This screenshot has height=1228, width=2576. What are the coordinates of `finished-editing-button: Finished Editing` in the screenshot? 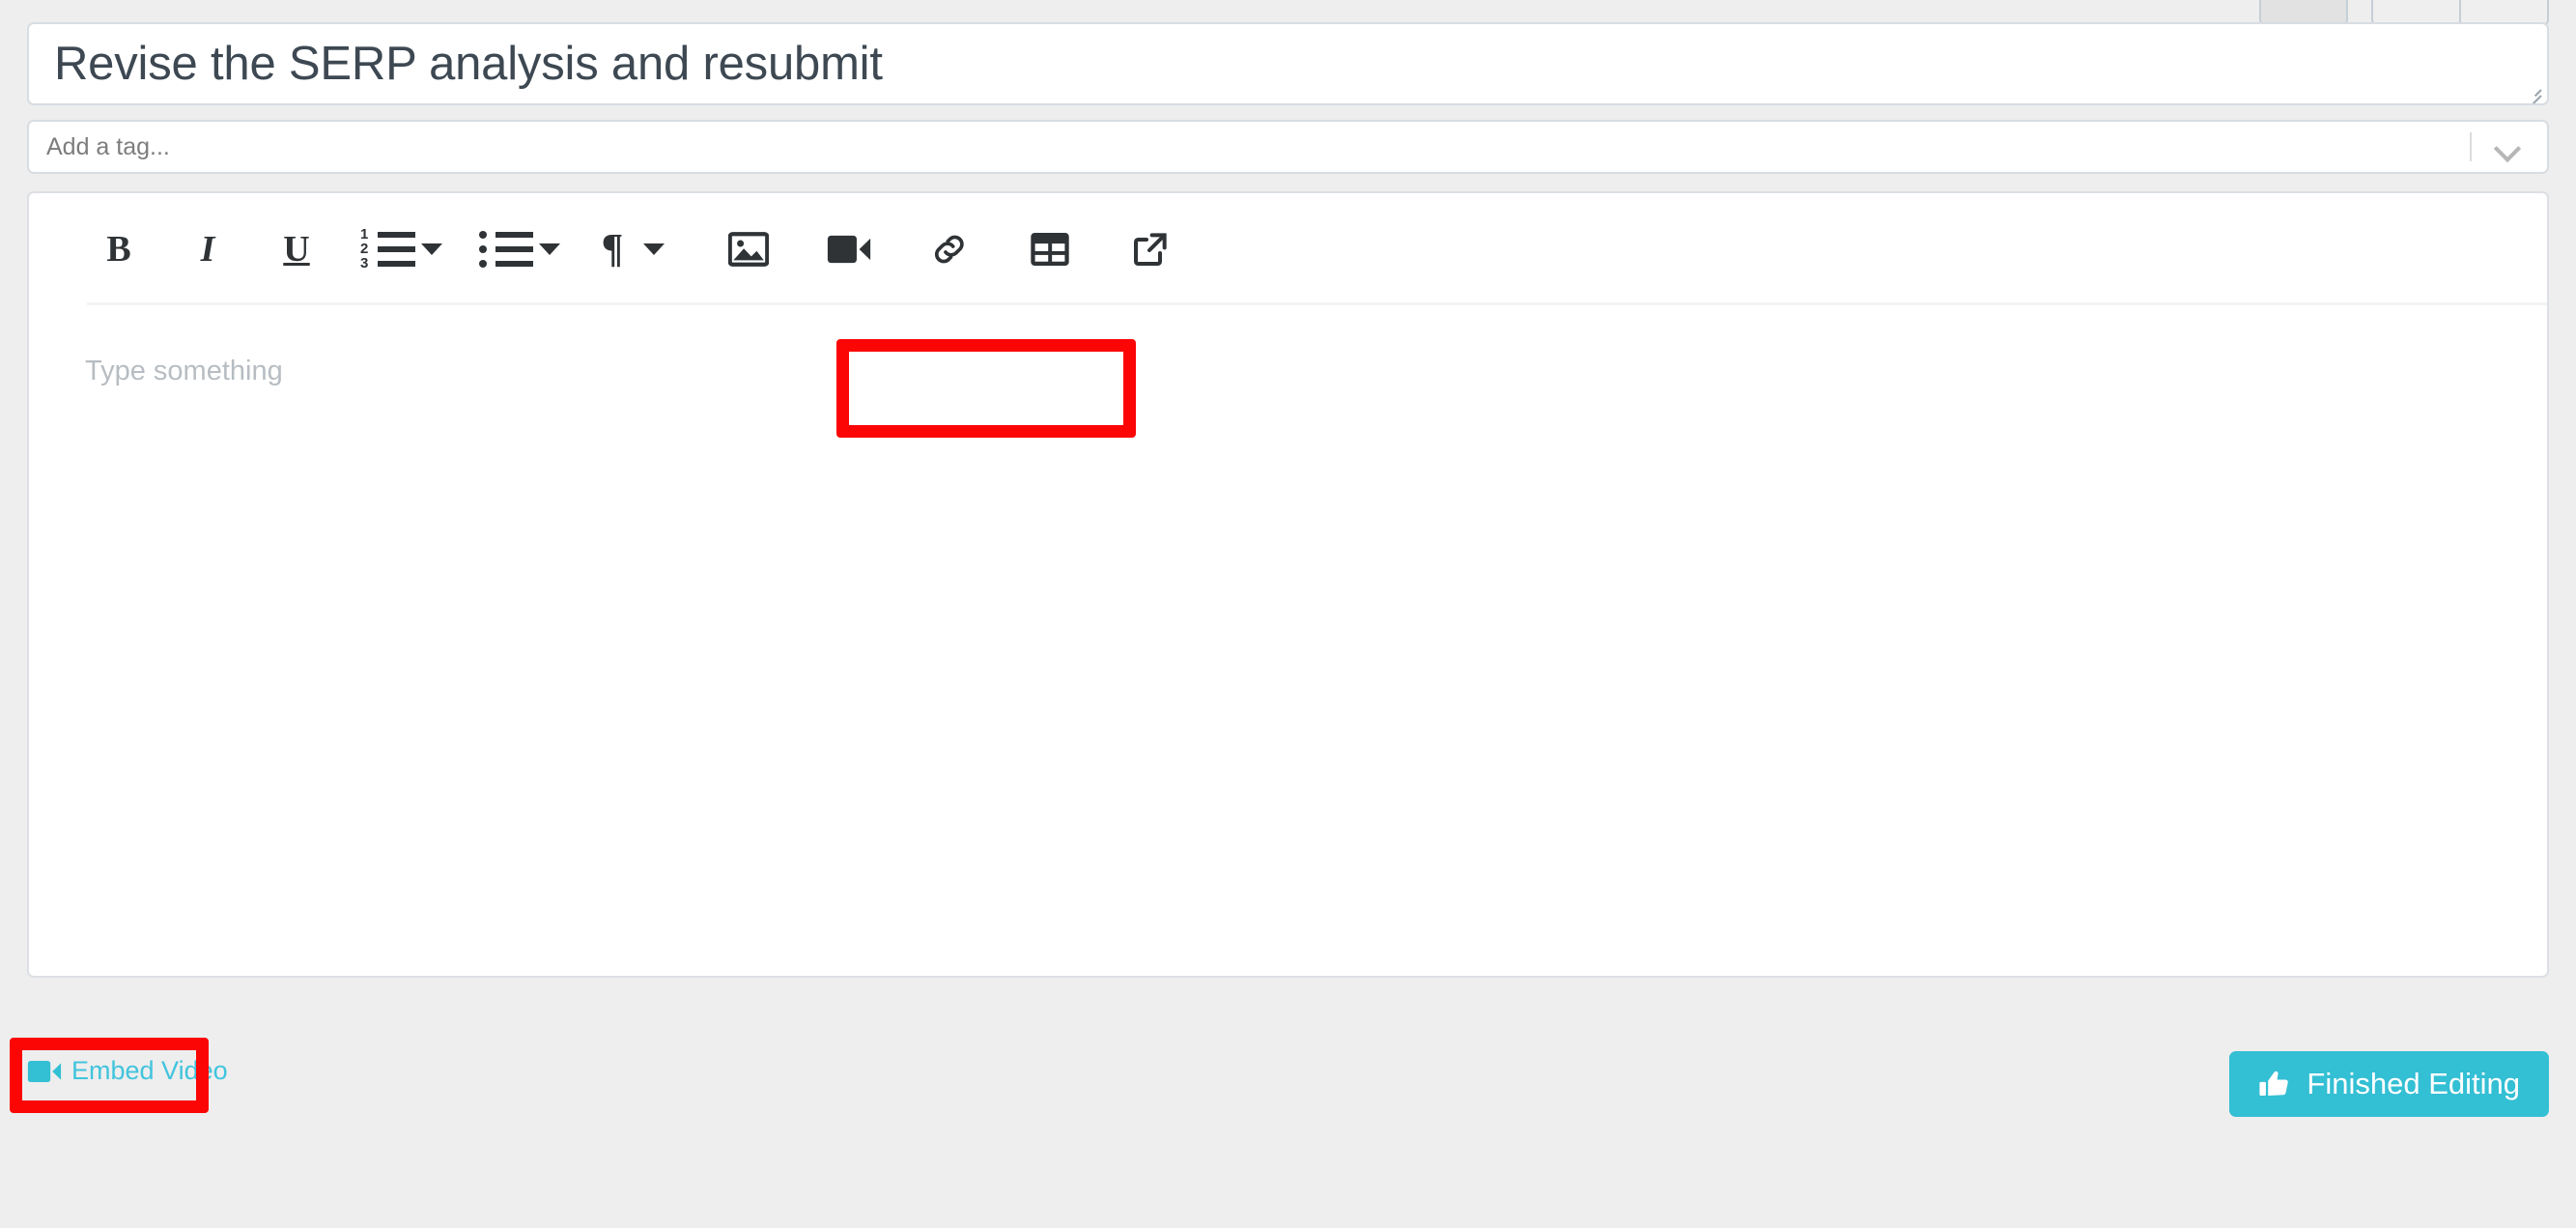 It's located at (2389, 1084).